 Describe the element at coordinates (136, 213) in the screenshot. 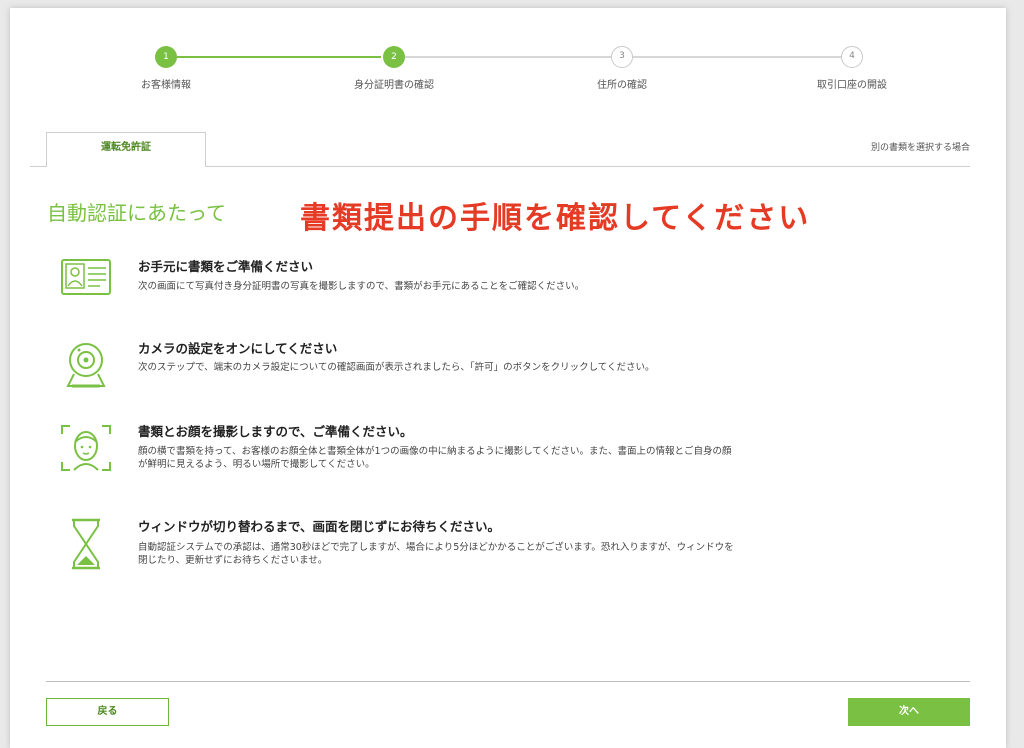

I see `section-title: 自動認証にあたって` at that location.